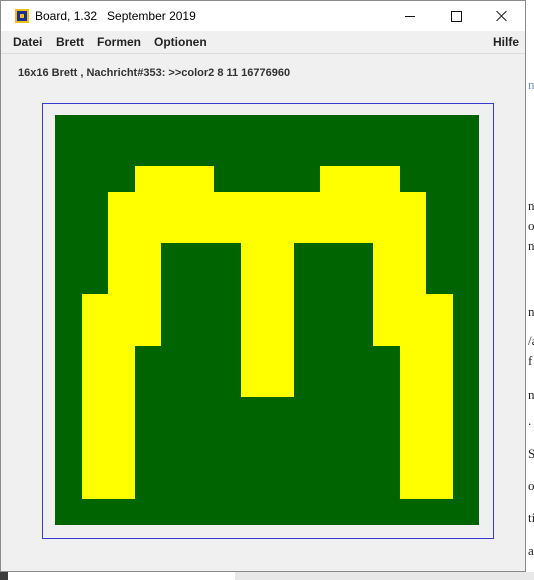 The width and height of the screenshot is (534, 580). What do you see at coordinates (263, 16) in the screenshot?
I see `title-bar: Board, 1.32 September 2019` at bounding box center [263, 16].